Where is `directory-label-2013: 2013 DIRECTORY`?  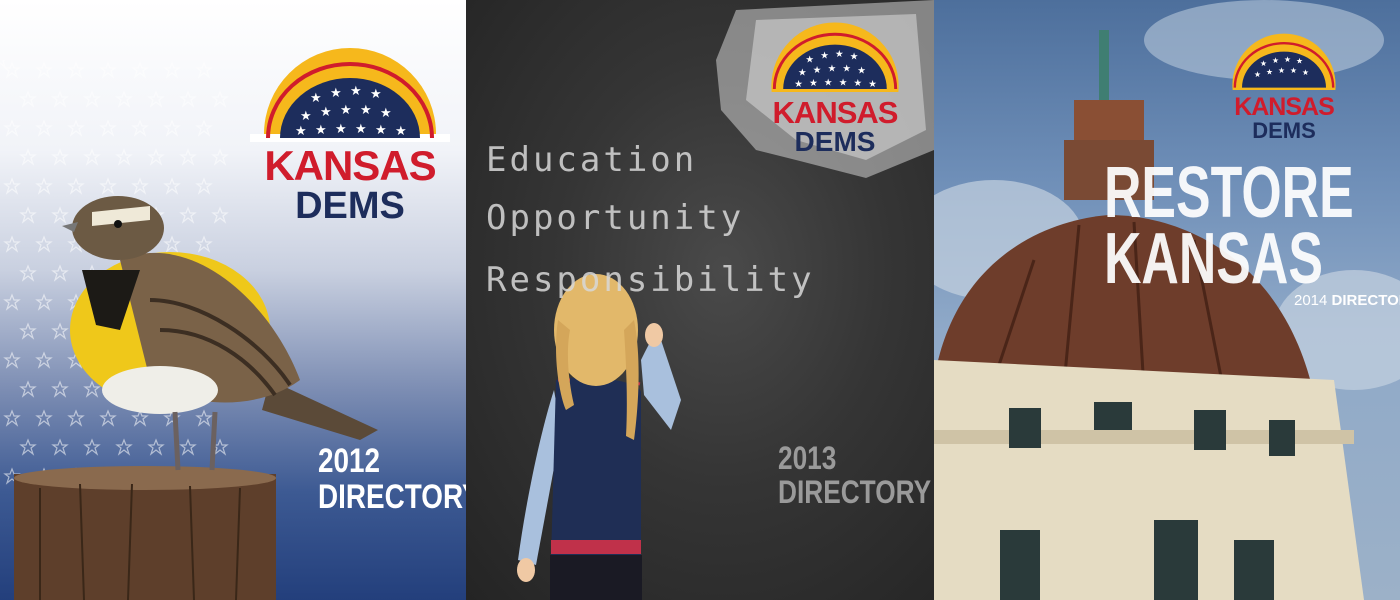 directory-label-2013: 2013 DIRECTORY is located at coordinates (855, 475).